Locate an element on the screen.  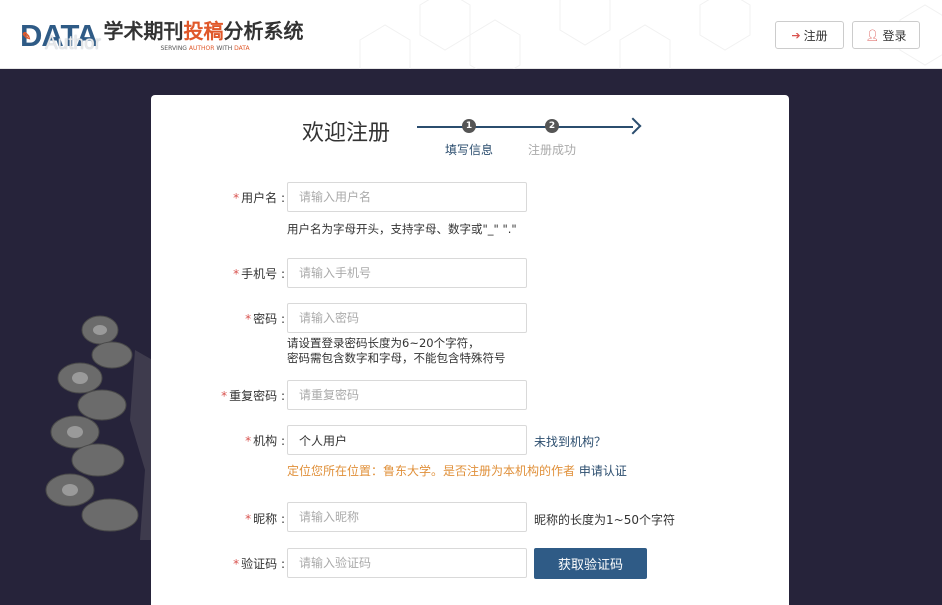
steps-arrow-icon is located at coordinates (633, 126).